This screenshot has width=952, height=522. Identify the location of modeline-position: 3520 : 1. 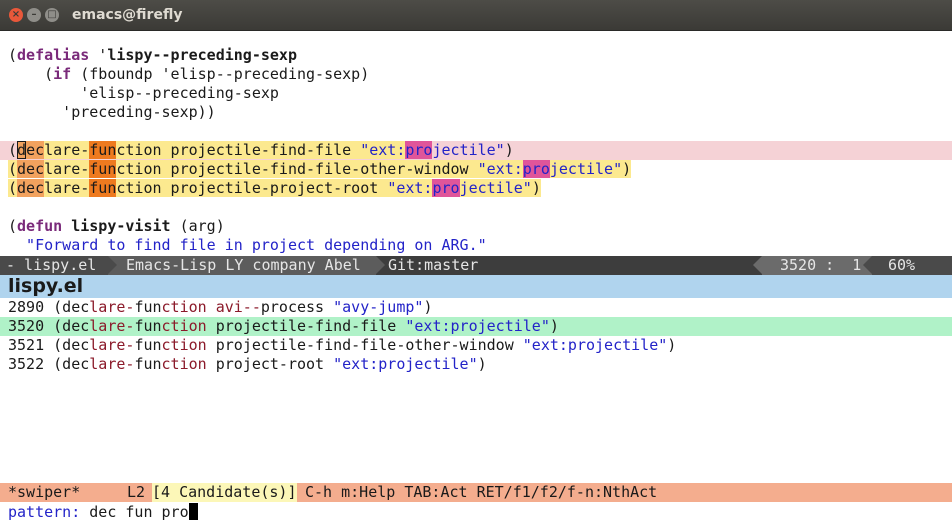
(821, 265).